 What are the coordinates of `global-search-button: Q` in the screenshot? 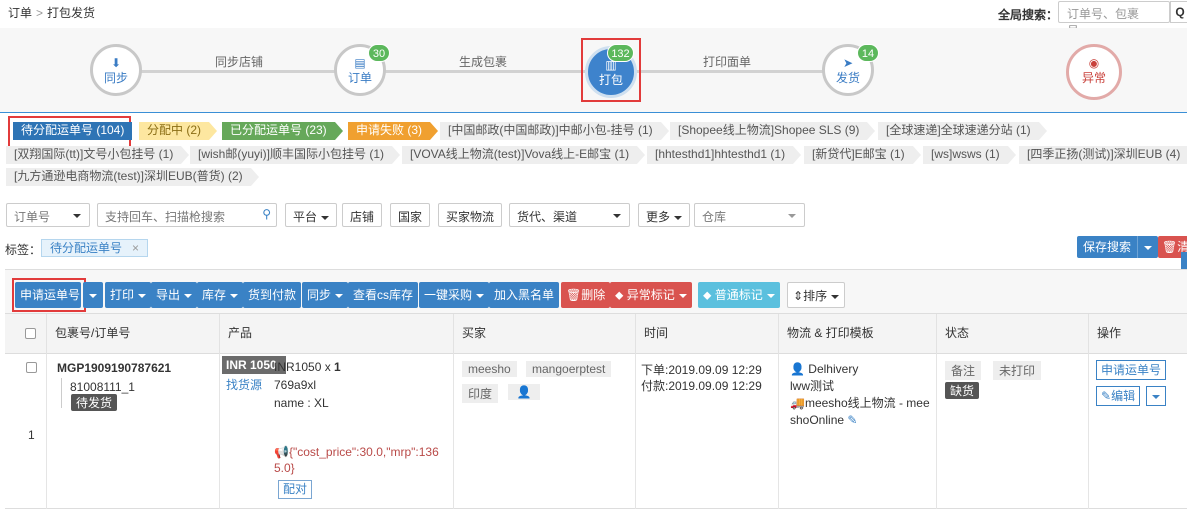 It's located at (1178, 12).